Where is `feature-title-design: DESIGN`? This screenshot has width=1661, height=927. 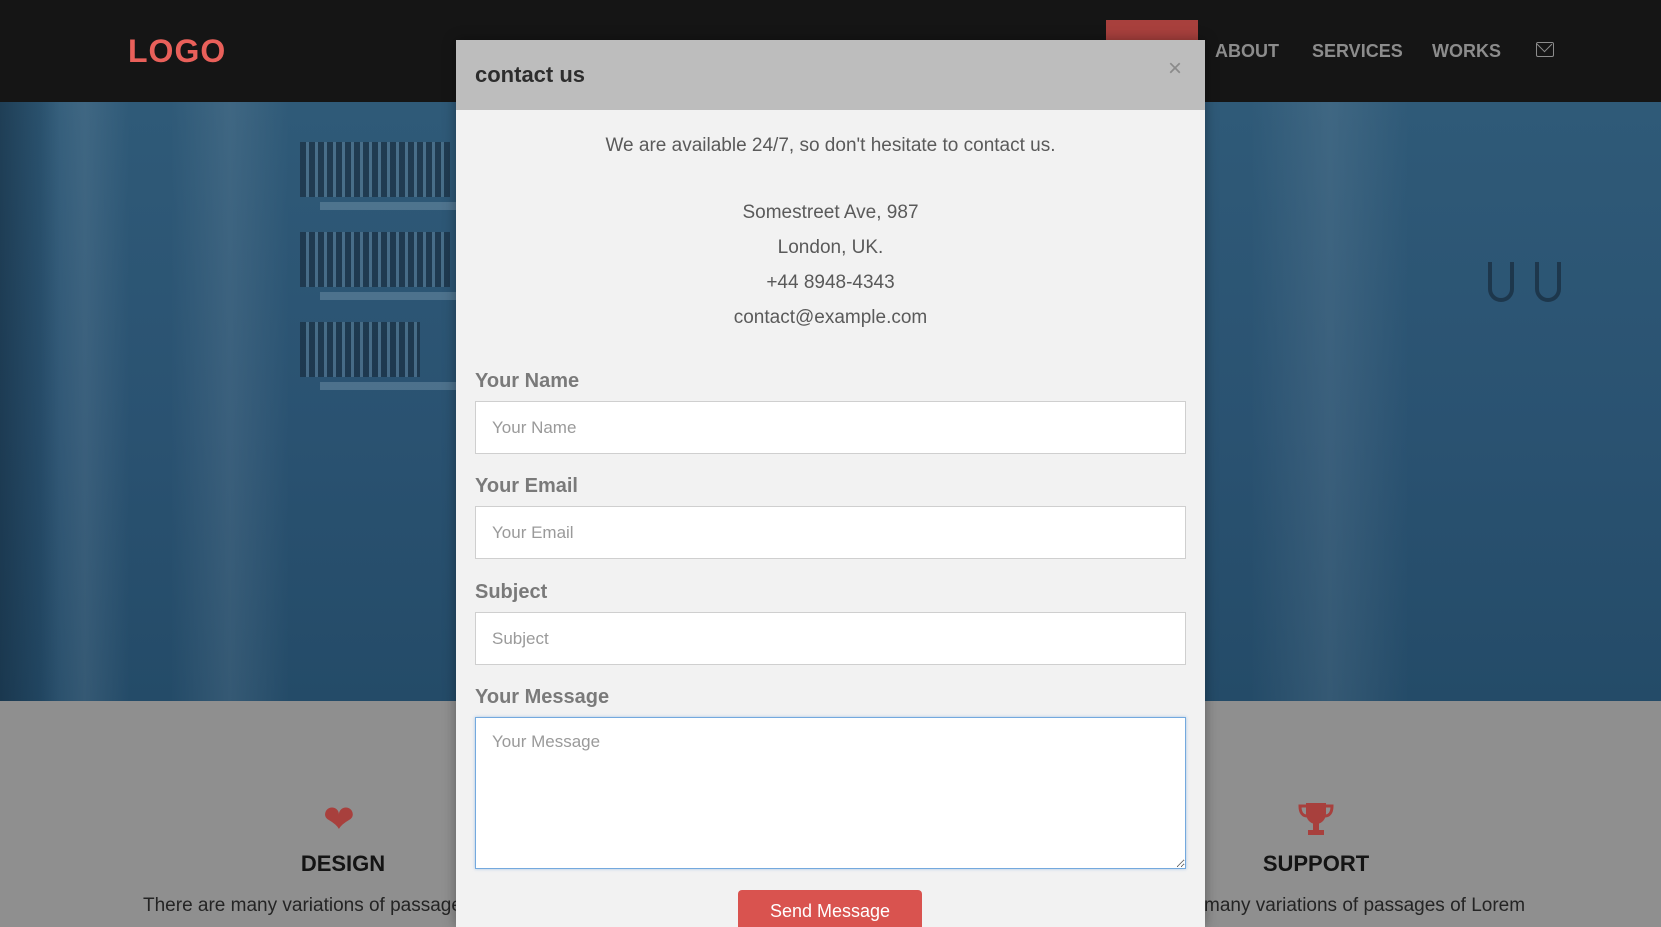 feature-title-design: DESIGN is located at coordinates (343, 863).